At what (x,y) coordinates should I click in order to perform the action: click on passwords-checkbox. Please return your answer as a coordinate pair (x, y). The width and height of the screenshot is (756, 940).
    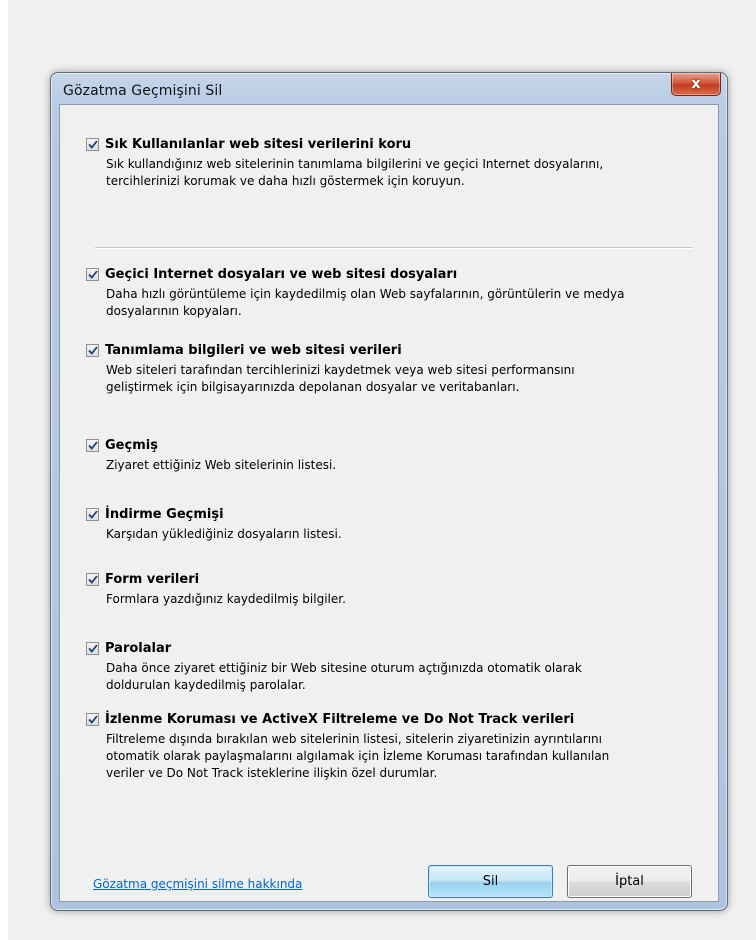
    Looking at the image, I should click on (92, 648).